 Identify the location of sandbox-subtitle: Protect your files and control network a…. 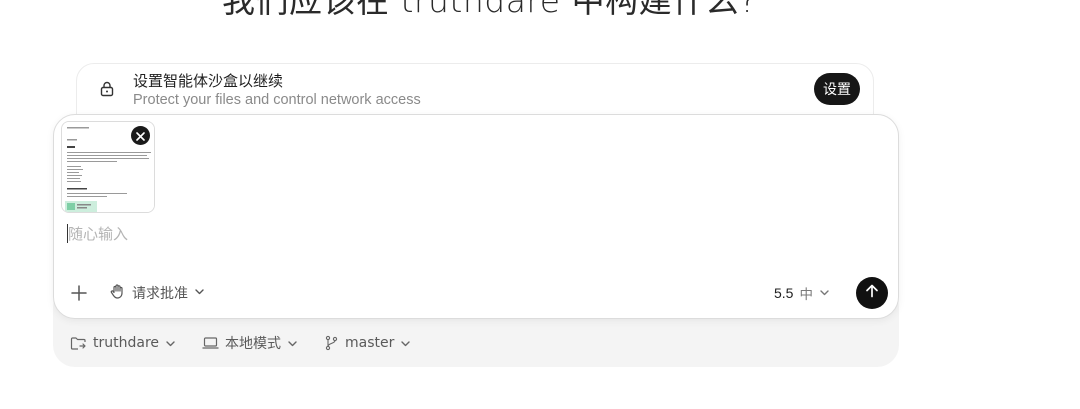
(277, 100).